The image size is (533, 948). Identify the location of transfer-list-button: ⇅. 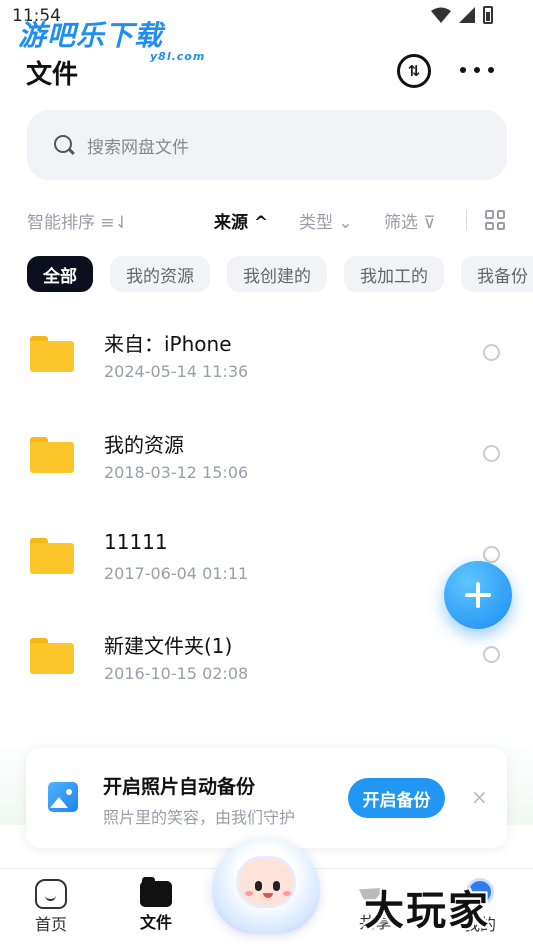
(414, 71).